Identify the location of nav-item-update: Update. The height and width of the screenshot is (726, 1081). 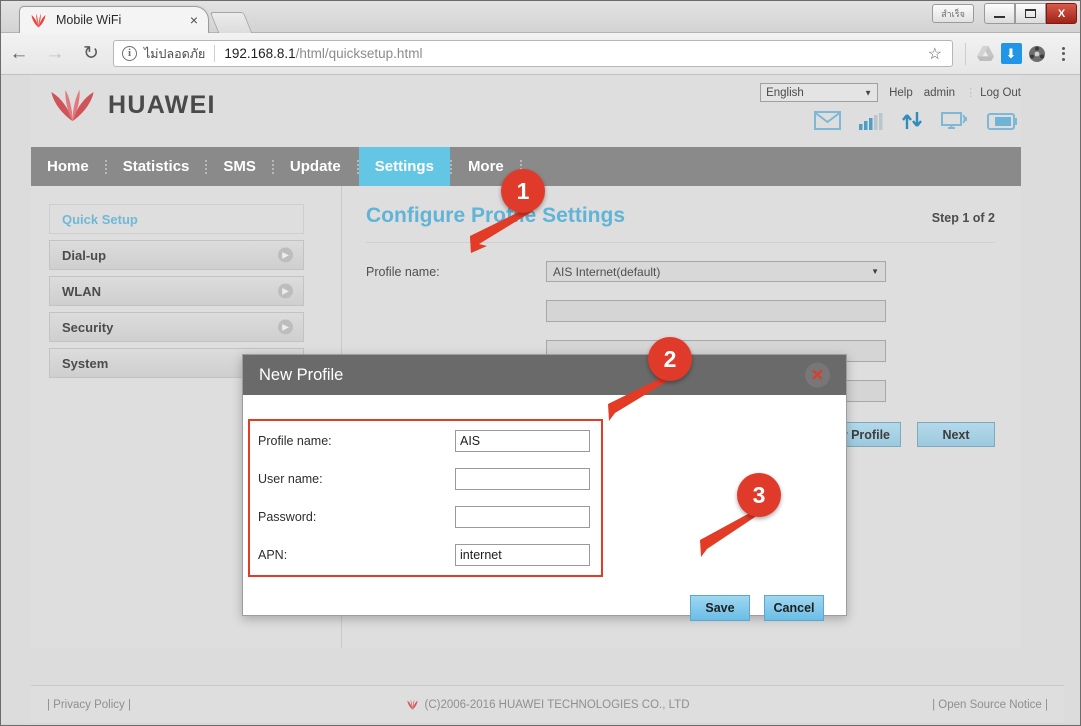
(315, 166).